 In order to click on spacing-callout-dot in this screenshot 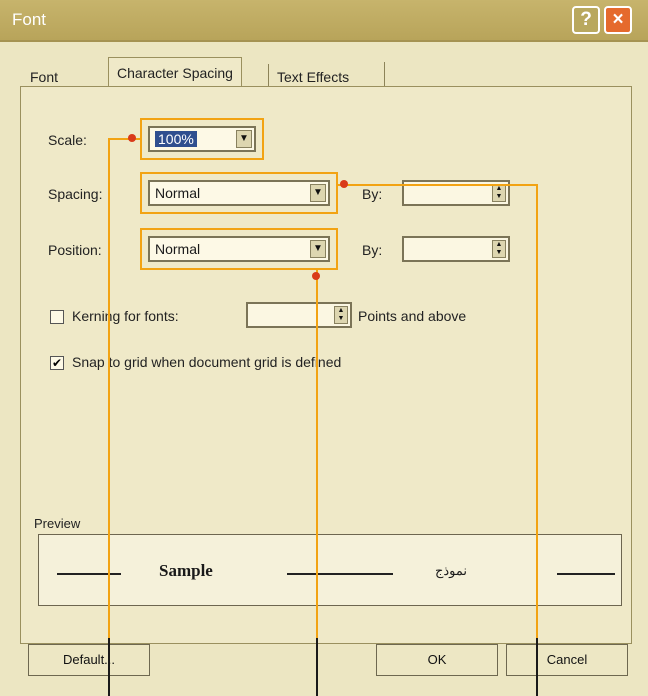, I will do `click(344, 184)`.